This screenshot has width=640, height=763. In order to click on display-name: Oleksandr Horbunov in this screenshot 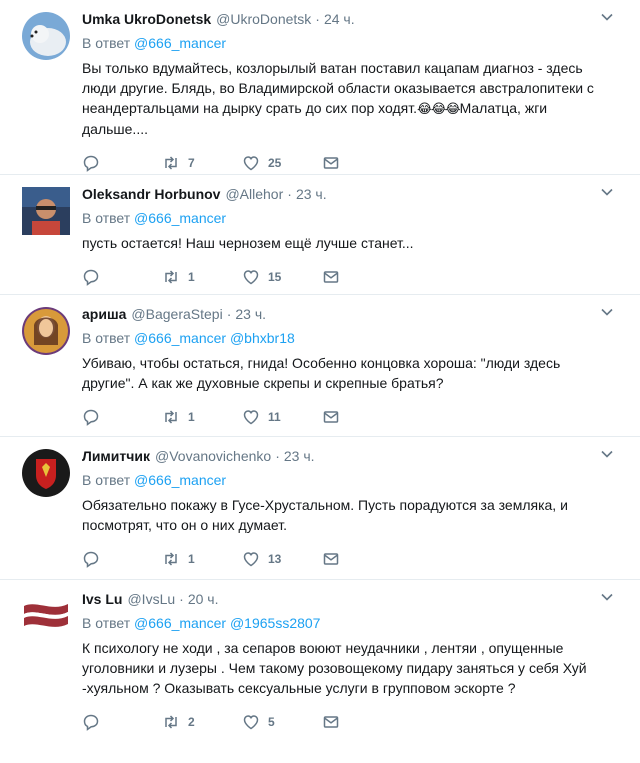, I will do `click(151, 194)`.